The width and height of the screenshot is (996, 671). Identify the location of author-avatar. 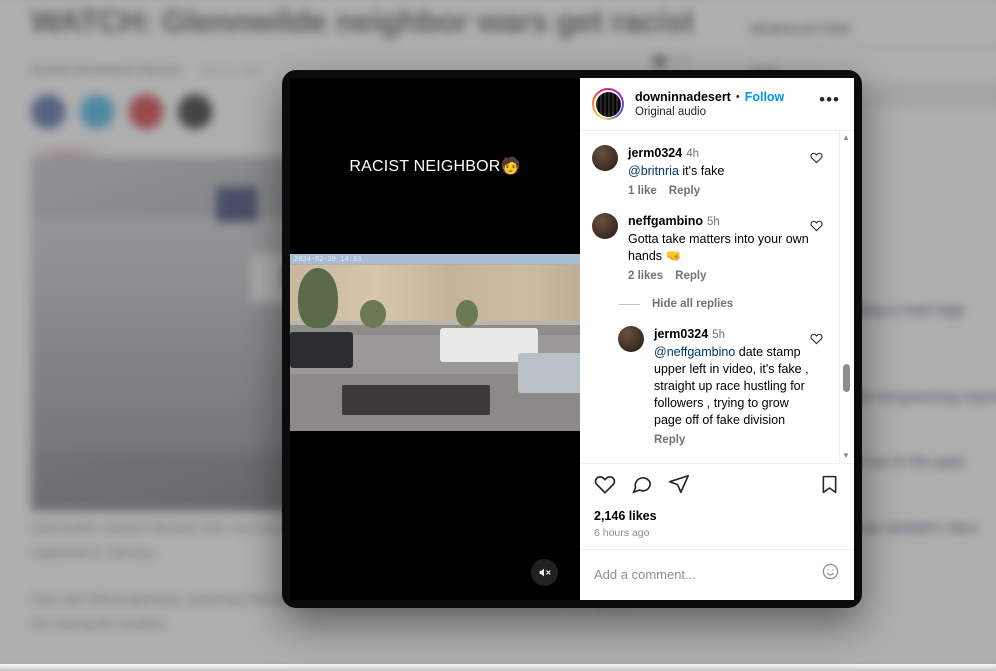
(608, 104).